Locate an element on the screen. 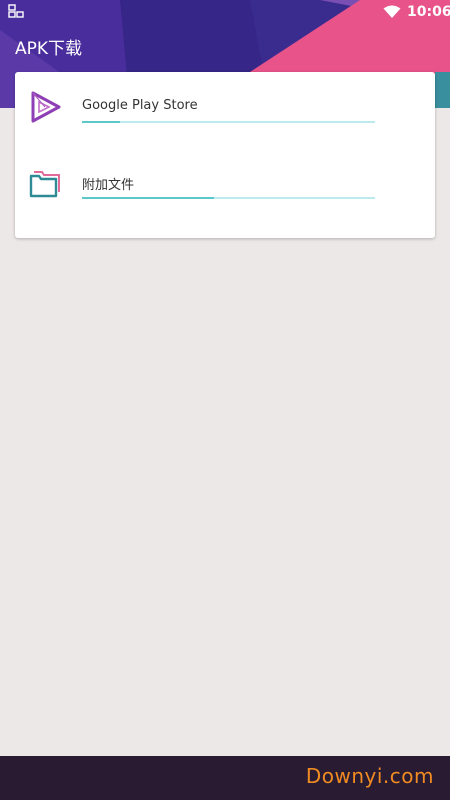 The image size is (450, 800). status-time: 10:06 is located at coordinates (428, 12).